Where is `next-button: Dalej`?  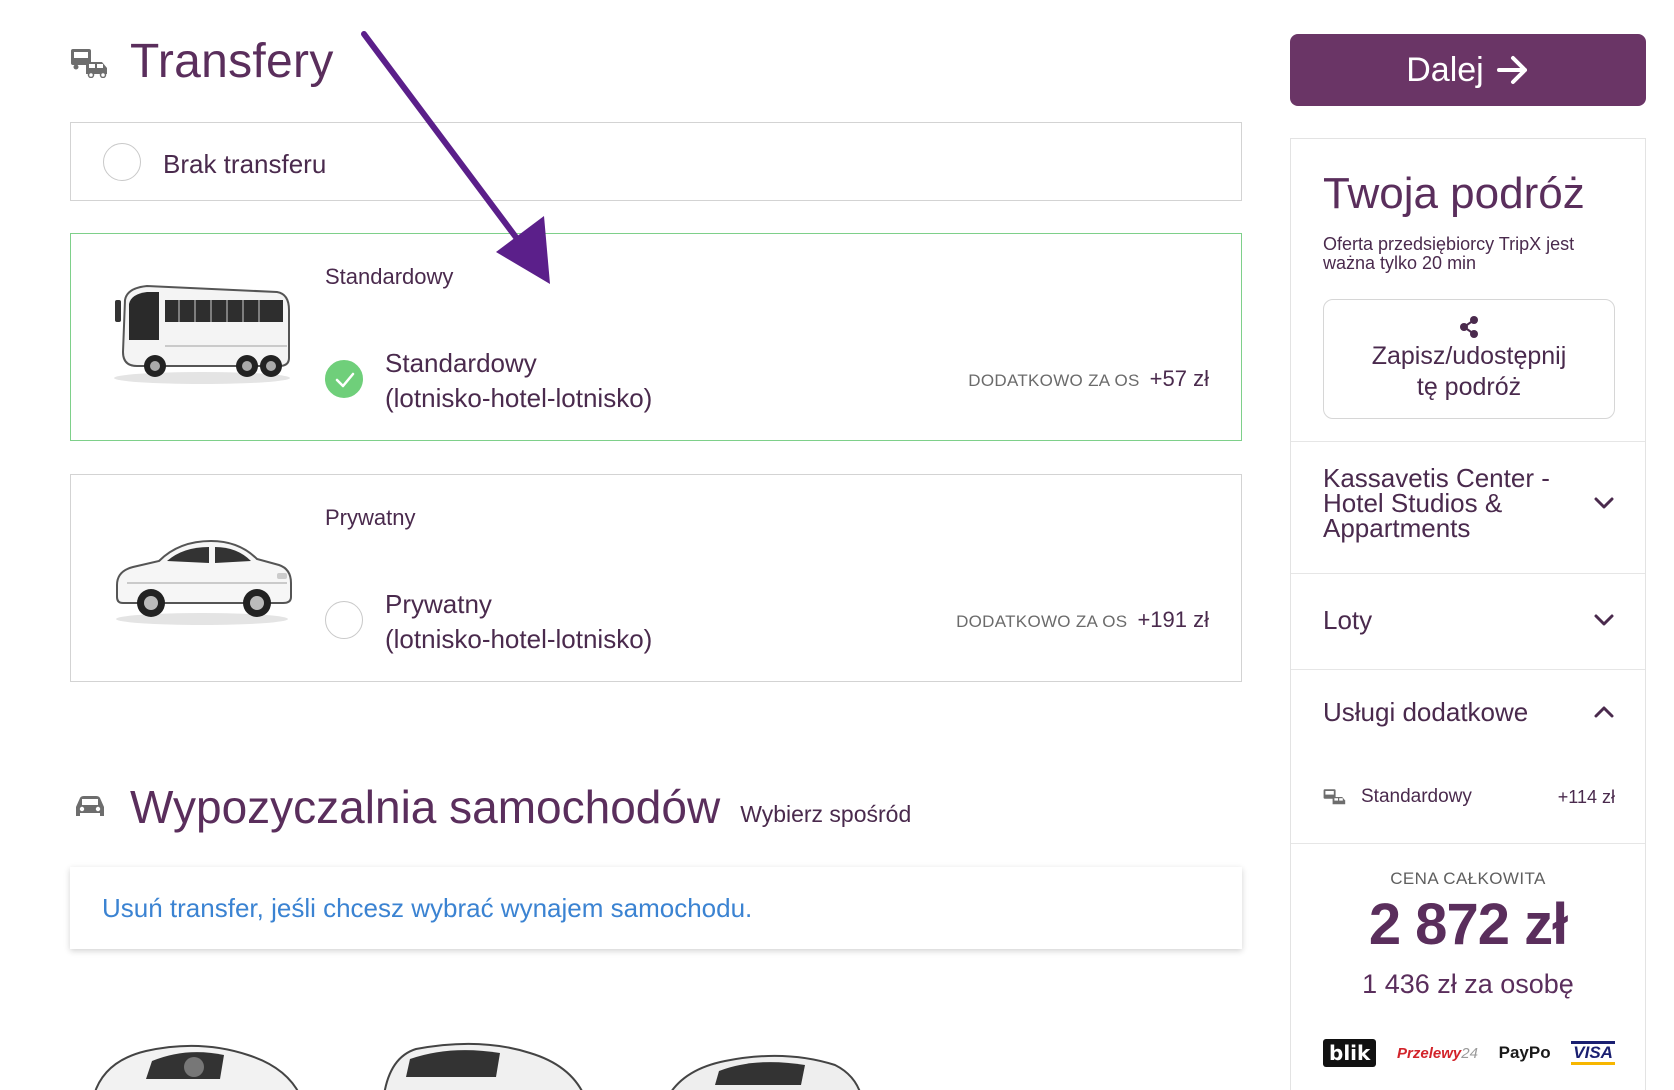
next-button: Dalej is located at coordinates (1468, 70).